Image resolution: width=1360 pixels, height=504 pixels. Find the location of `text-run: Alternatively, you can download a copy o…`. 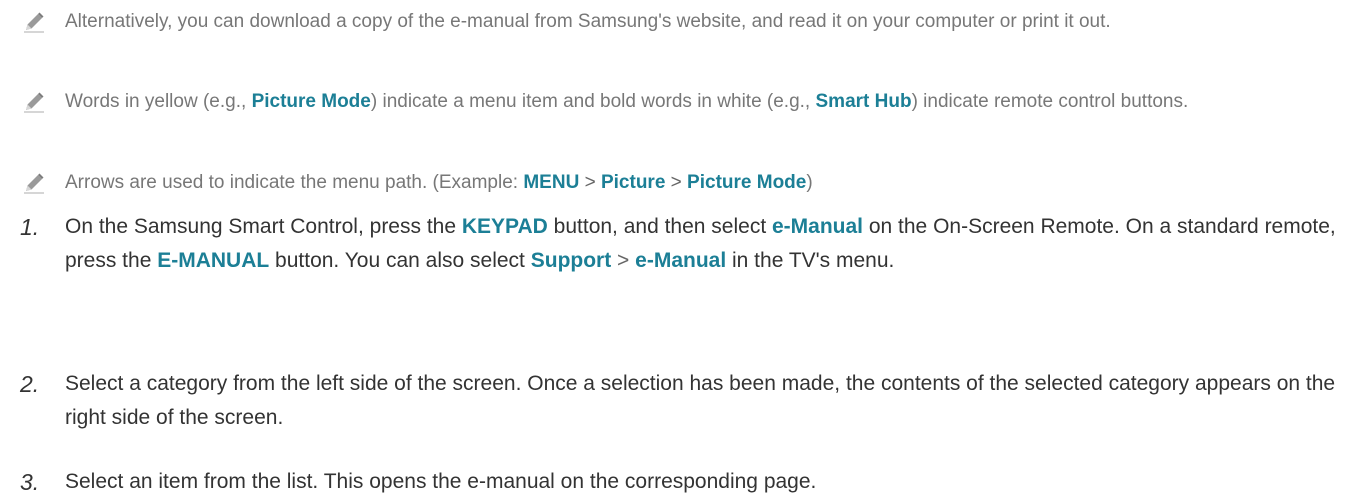

text-run: Alternatively, you can download a copy o… is located at coordinates (588, 21).